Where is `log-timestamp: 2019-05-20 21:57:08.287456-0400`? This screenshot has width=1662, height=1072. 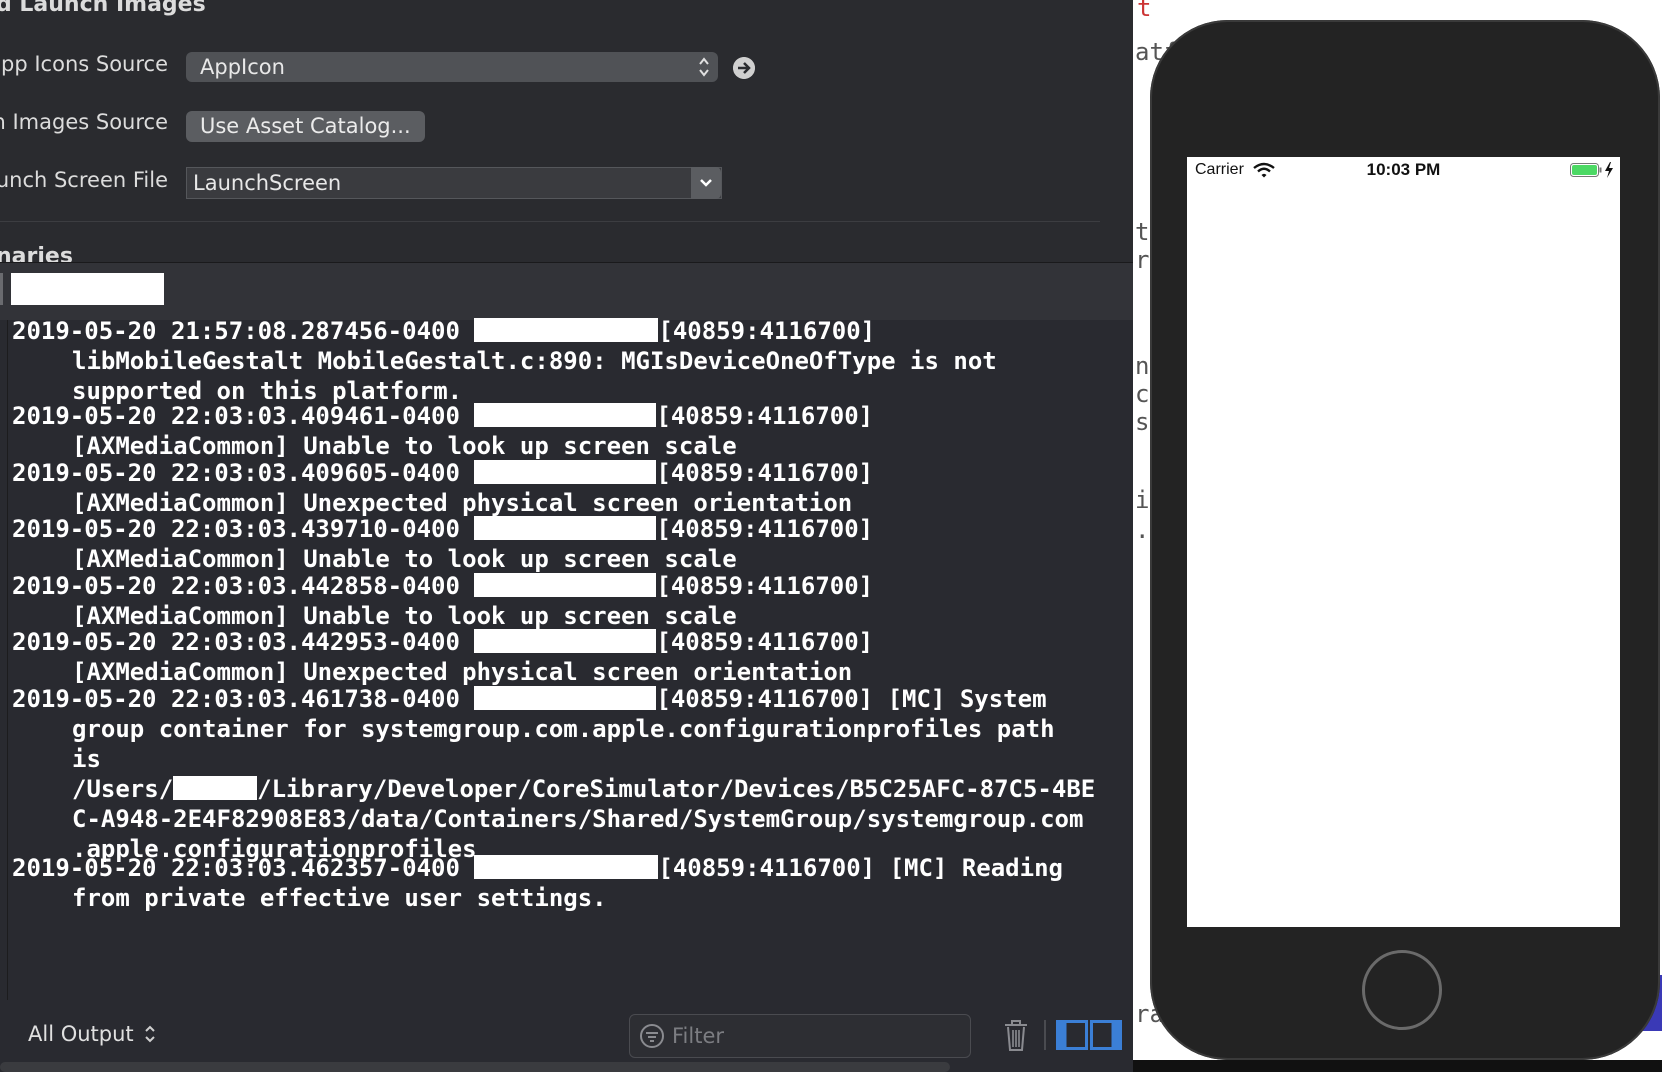
log-timestamp: 2019-05-20 21:57:08.287456-0400 is located at coordinates (243, 331).